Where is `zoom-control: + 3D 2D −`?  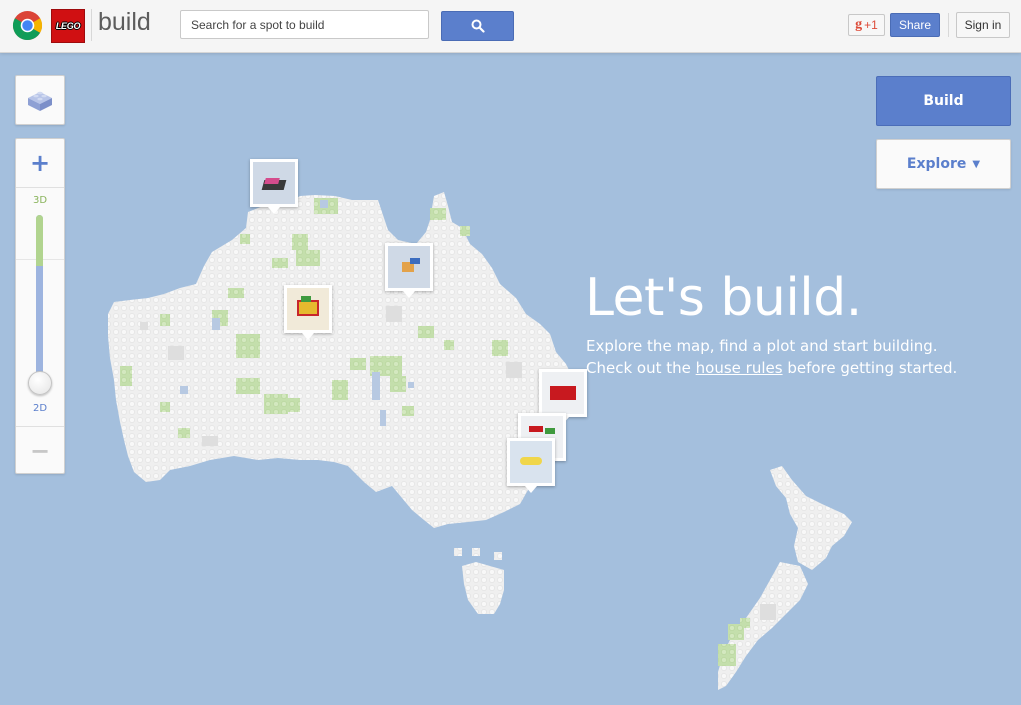 zoom-control: + 3D 2D − is located at coordinates (40, 306).